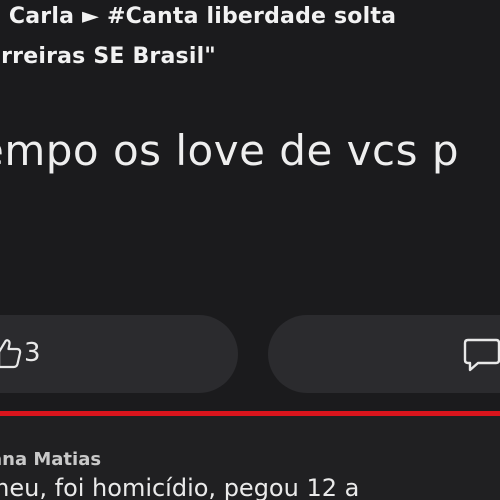 Image resolution: width=500 pixels, height=500 pixels. I want to click on post-header-subtitle: erreiras SE Brasil", so click(108, 56).